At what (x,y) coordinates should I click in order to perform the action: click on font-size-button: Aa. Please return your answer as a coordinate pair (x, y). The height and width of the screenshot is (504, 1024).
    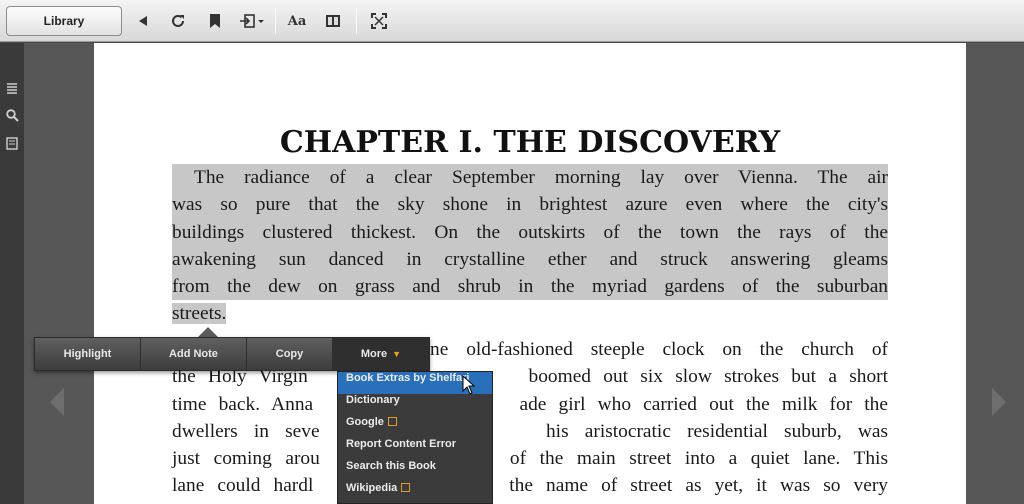
    Looking at the image, I should click on (297, 21).